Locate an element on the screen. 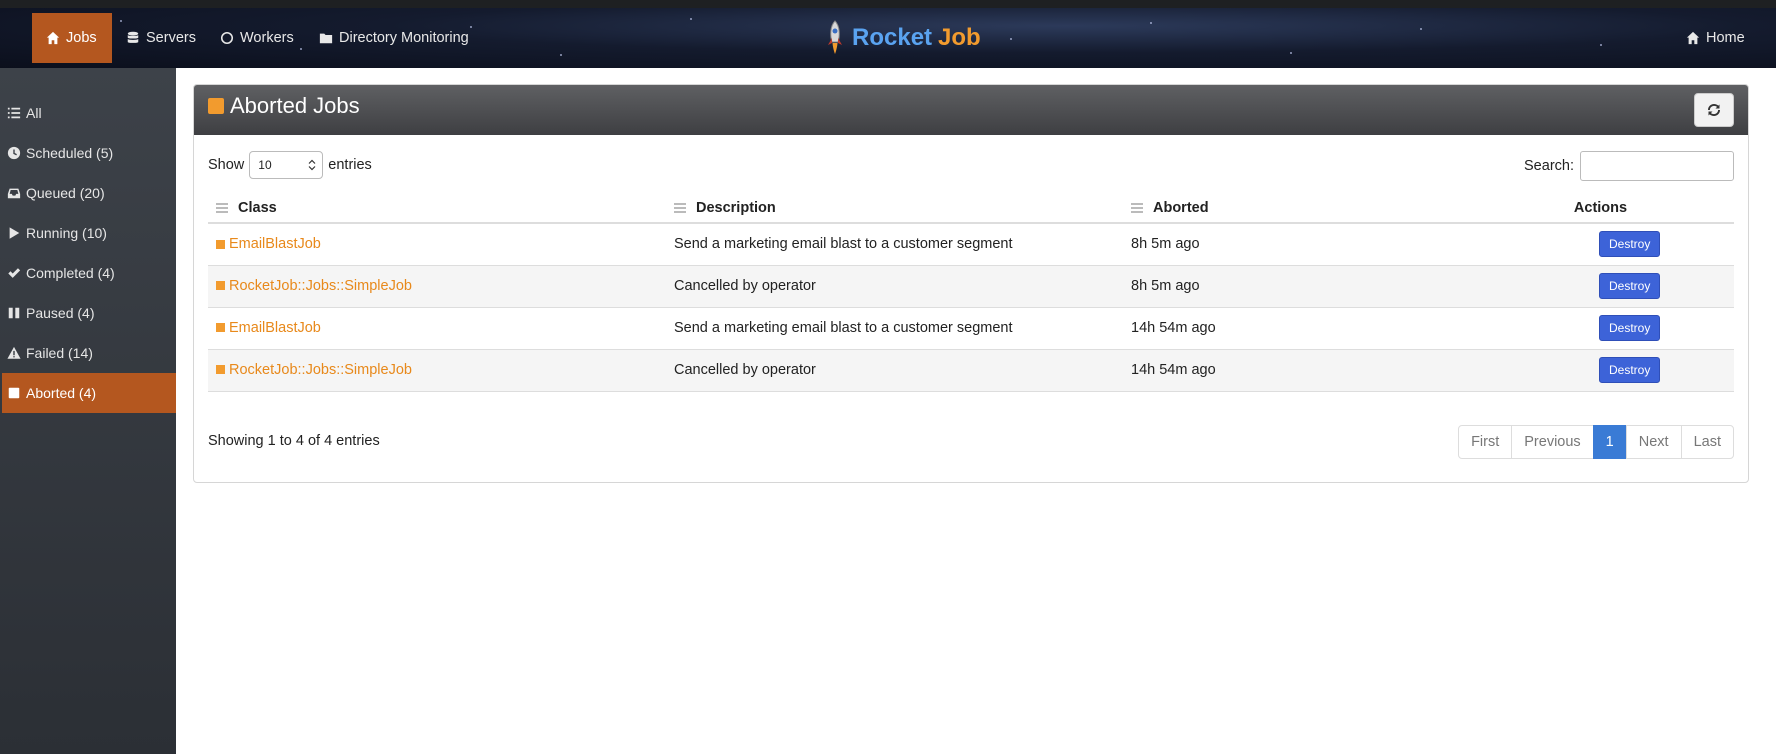 This screenshot has height=754, width=1776. sidebar-item-label: Paused (4) is located at coordinates (60, 313).